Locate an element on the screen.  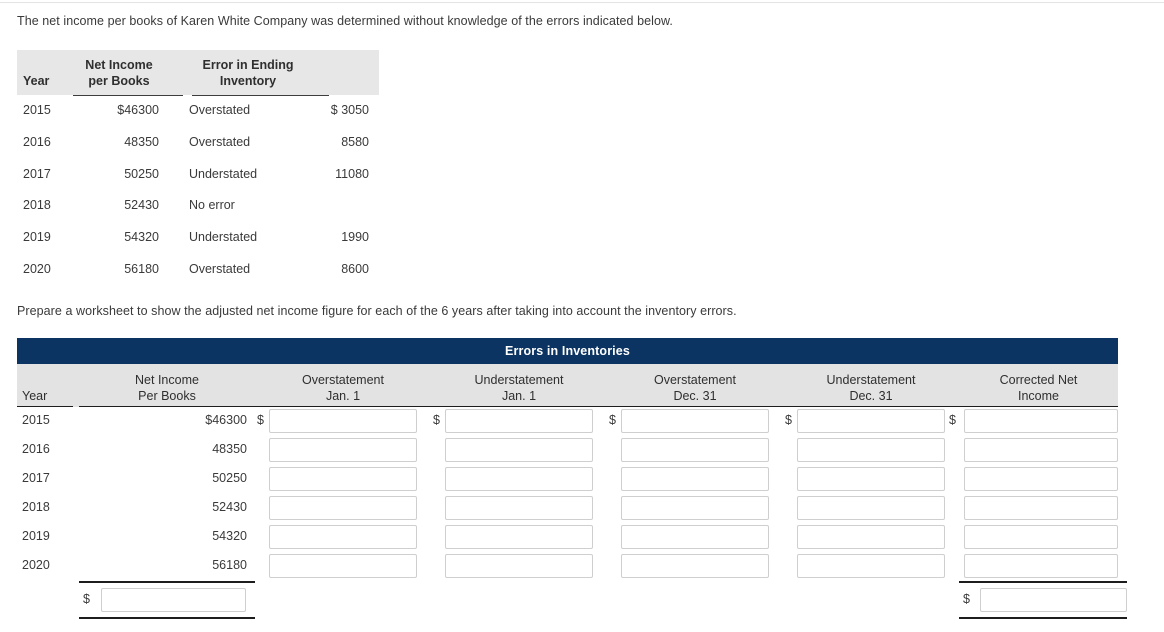
input-corrected-2016 is located at coordinates (1041, 450).